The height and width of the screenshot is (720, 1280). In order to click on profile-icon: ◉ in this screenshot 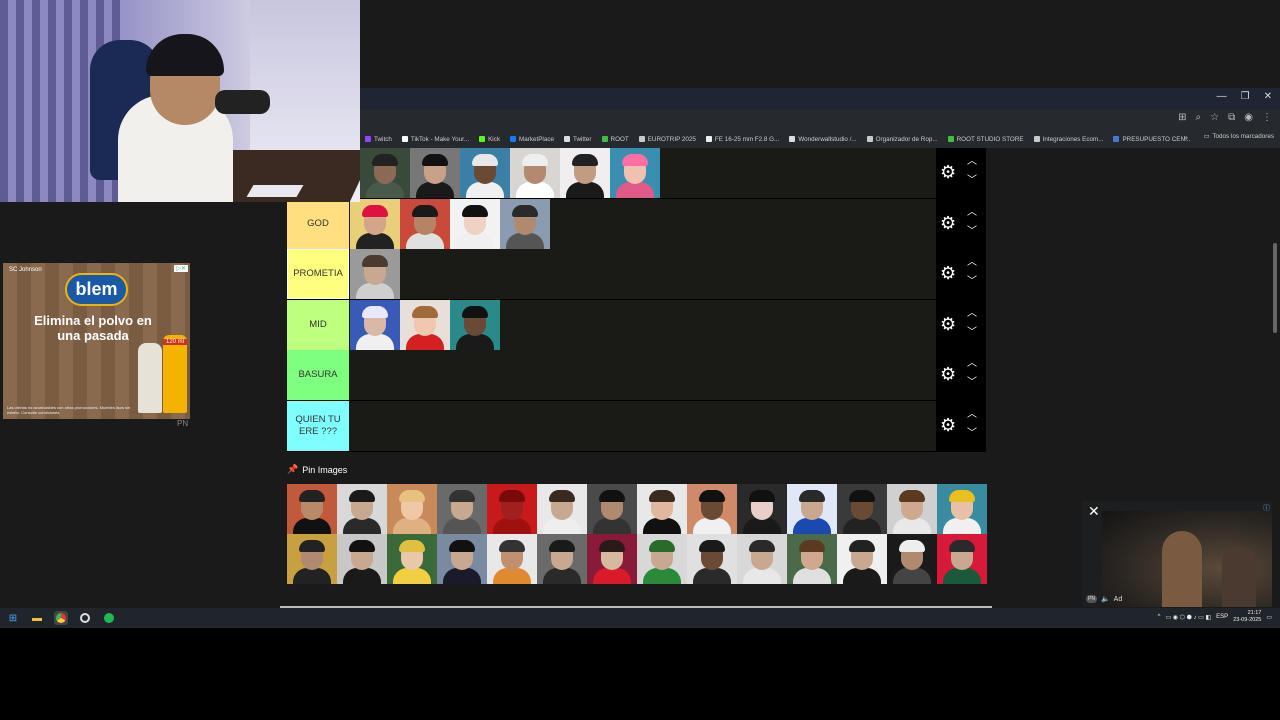, I will do `click(1248, 117)`.